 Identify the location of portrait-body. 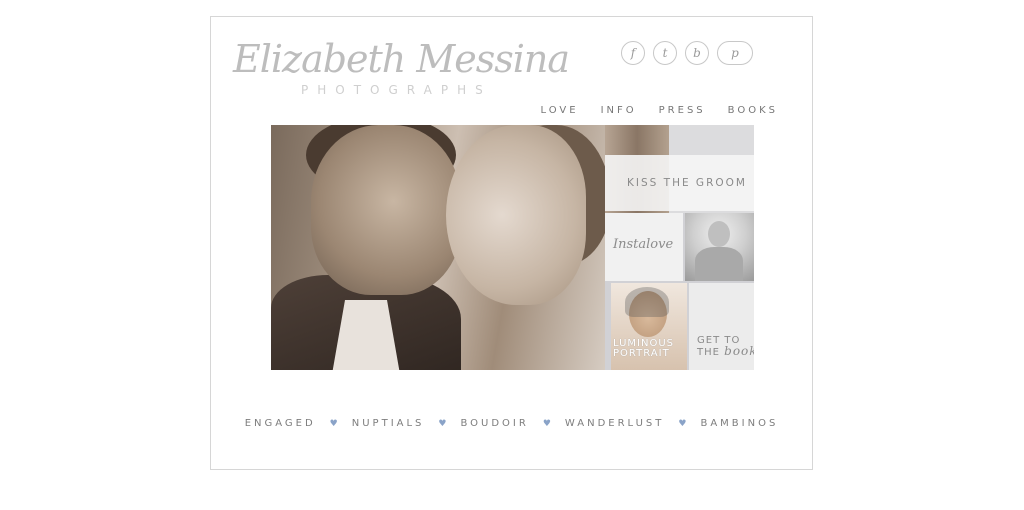
(719, 264).